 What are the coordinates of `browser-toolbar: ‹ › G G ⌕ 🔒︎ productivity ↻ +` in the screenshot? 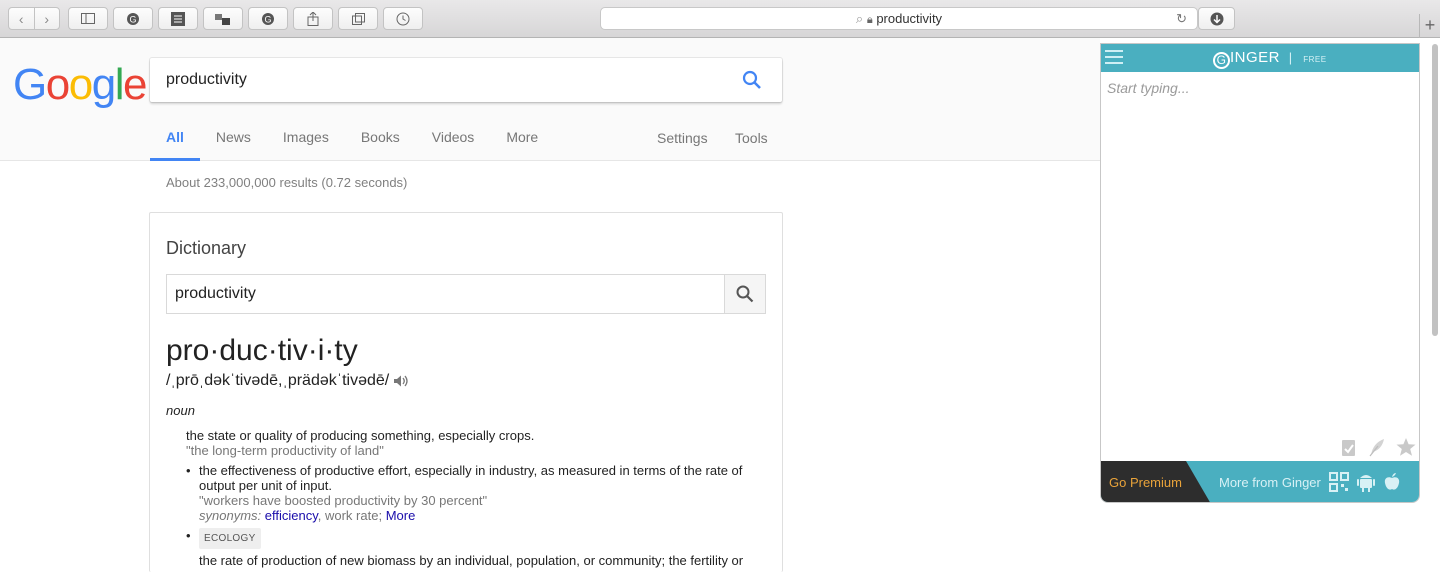 It's located at (720, 19).